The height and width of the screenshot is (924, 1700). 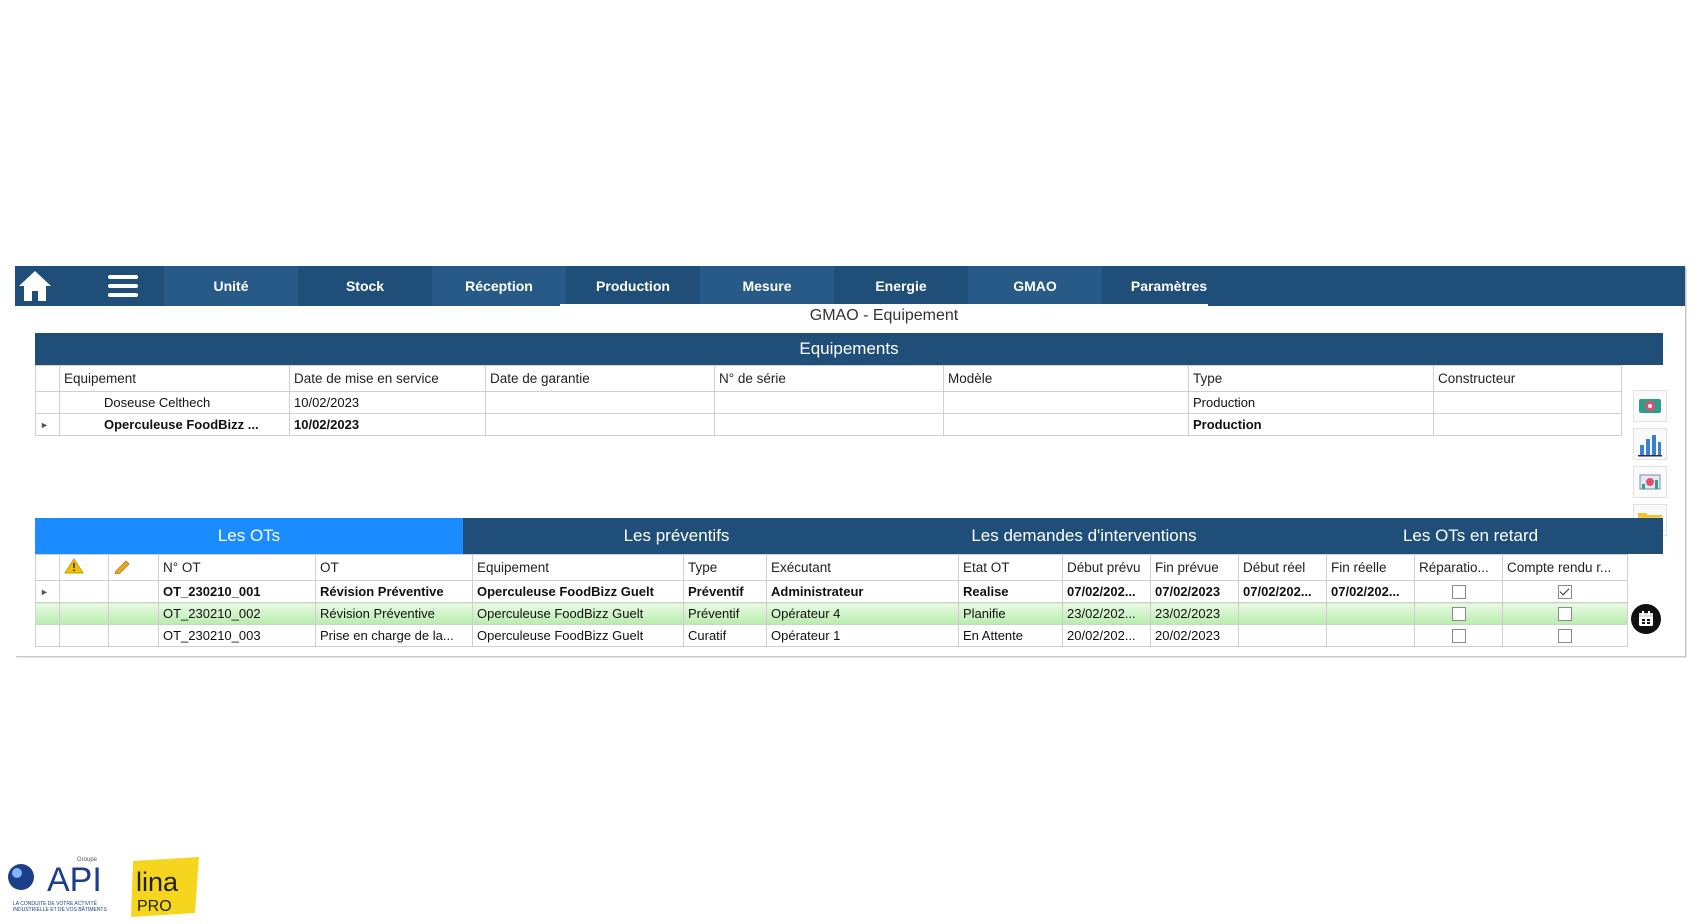 What do you see at coordinates (365, 286) in the screenshot?
I see `nav-tab-stock: Stock` at bounding box center [365, 286].